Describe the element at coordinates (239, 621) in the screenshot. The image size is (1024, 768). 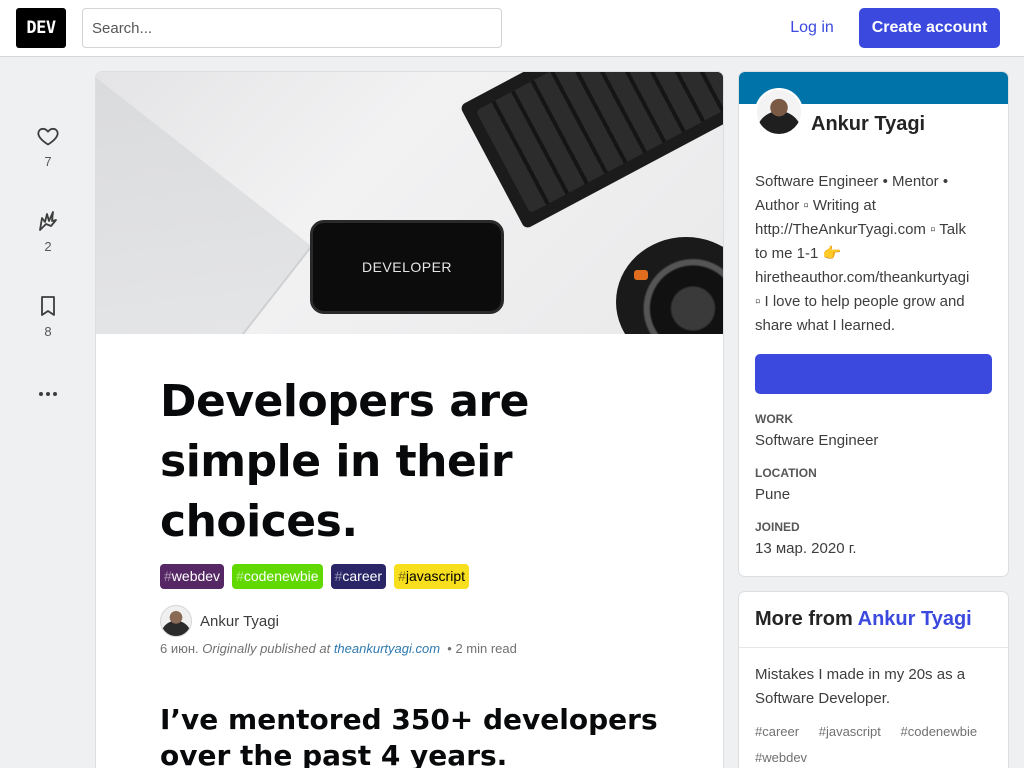
I see `author-name: Ankur Tyagi` at that location.